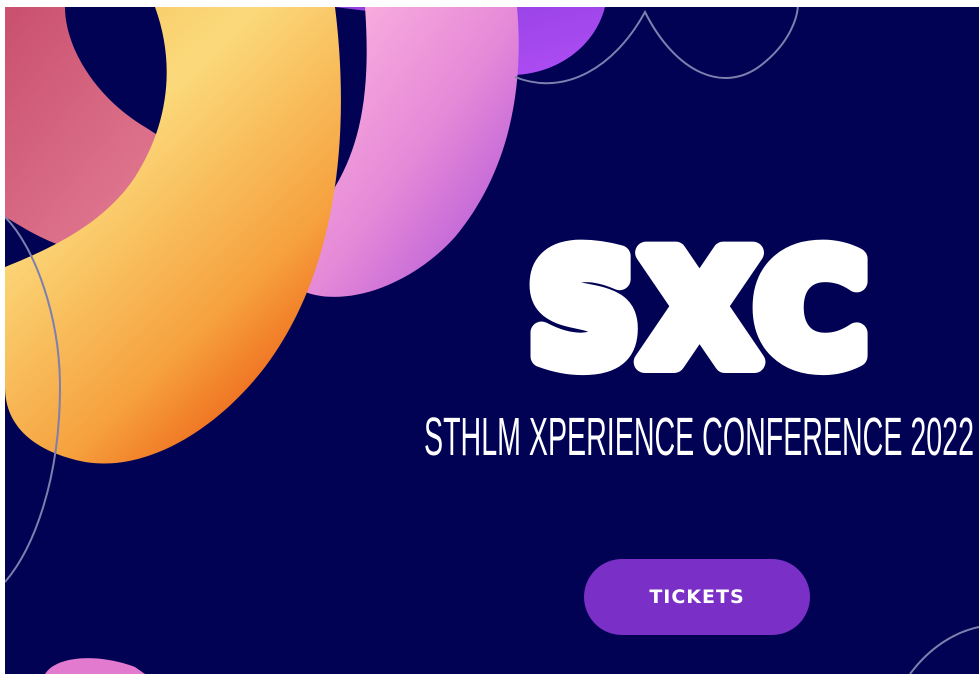 Image resolution: width=979 pixels, height=674 pixels. What do you see at coordinates (697, 597) in the screenshot?
I see `tickets-button: TICKETS` at bounding box center [697, 597].